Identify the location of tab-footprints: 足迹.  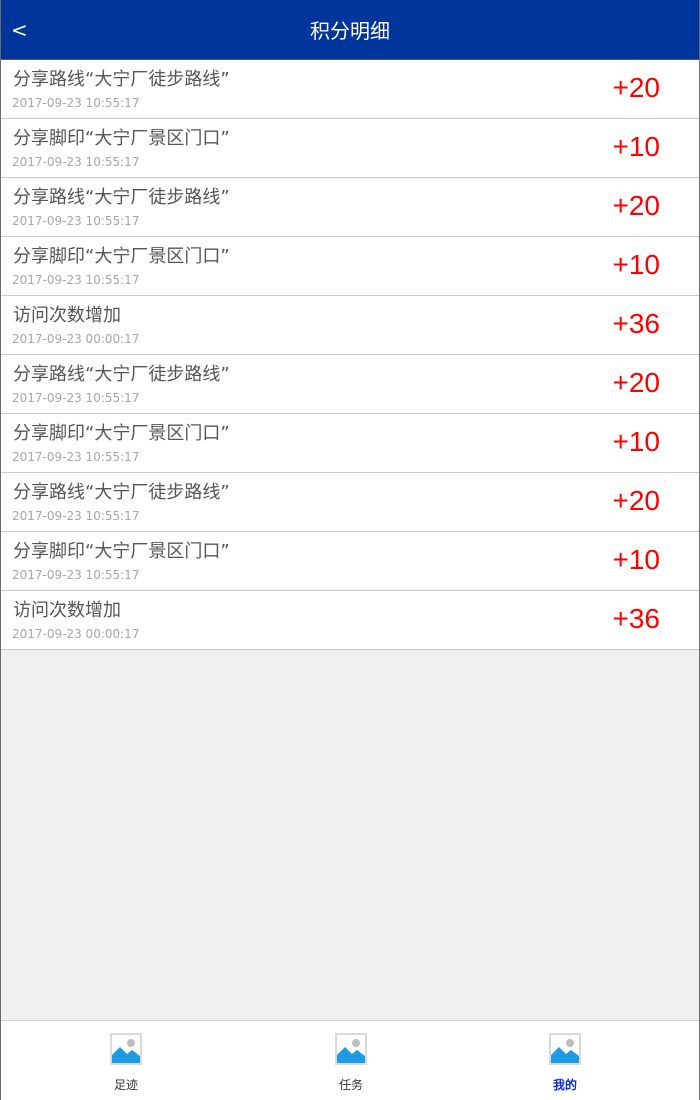
(126, 1060).